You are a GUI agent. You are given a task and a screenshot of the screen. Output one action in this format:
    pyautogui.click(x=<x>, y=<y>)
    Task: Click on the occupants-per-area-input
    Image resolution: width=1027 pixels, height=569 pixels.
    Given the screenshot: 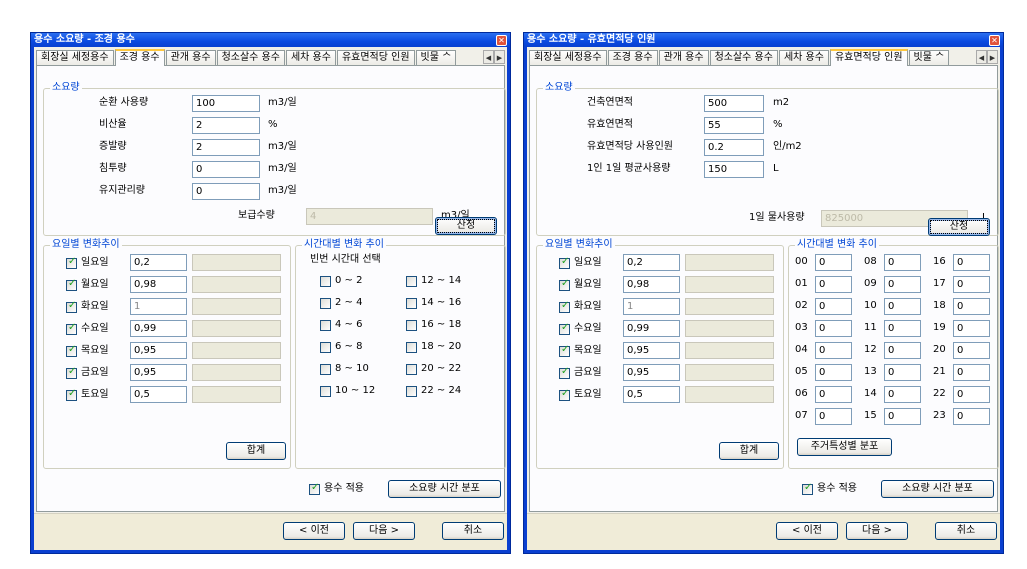 What is the action you would take?
    pyautogui.click(x=734, y=147)
    